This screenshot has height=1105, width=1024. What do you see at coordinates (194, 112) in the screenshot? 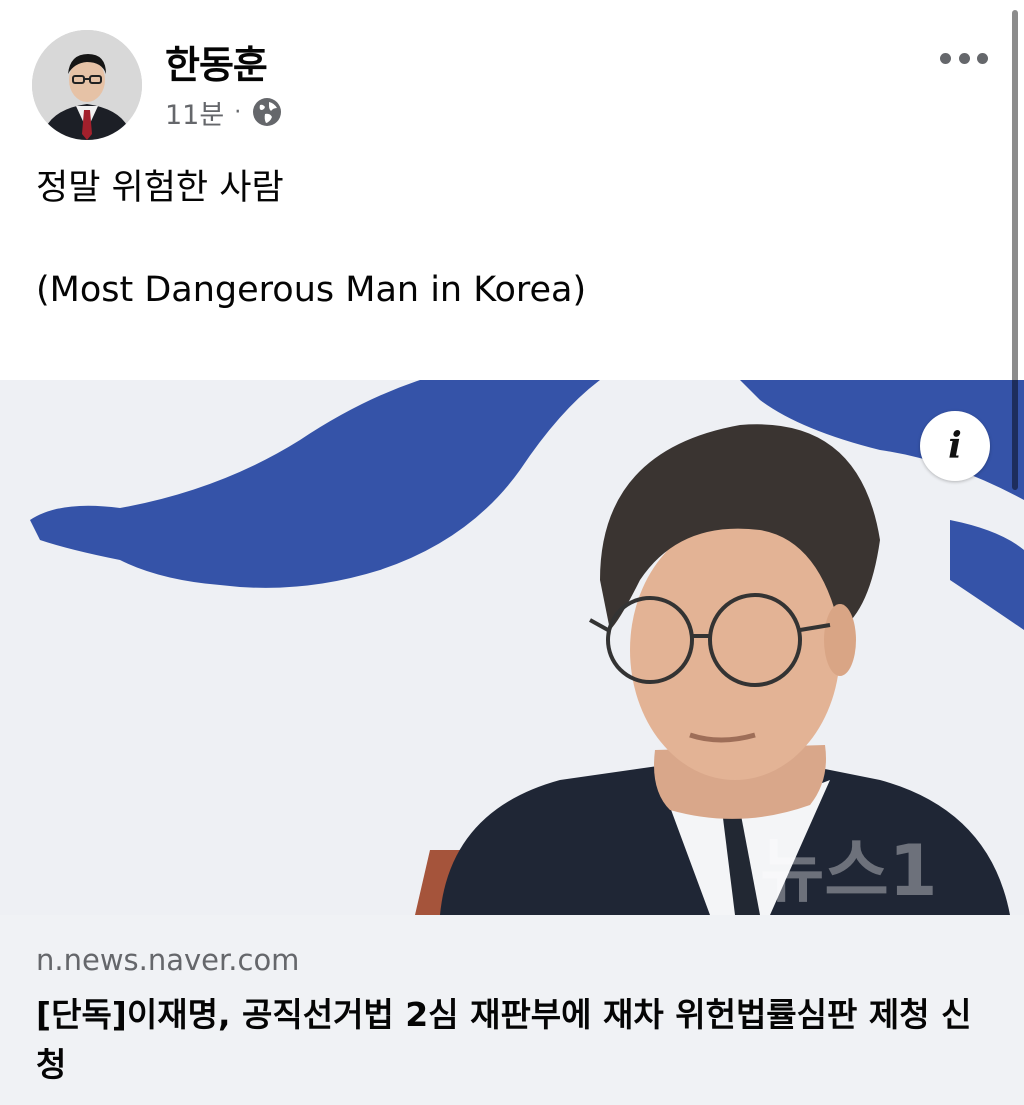
I see `post-time: 11분` at bounding box center [194, 112].